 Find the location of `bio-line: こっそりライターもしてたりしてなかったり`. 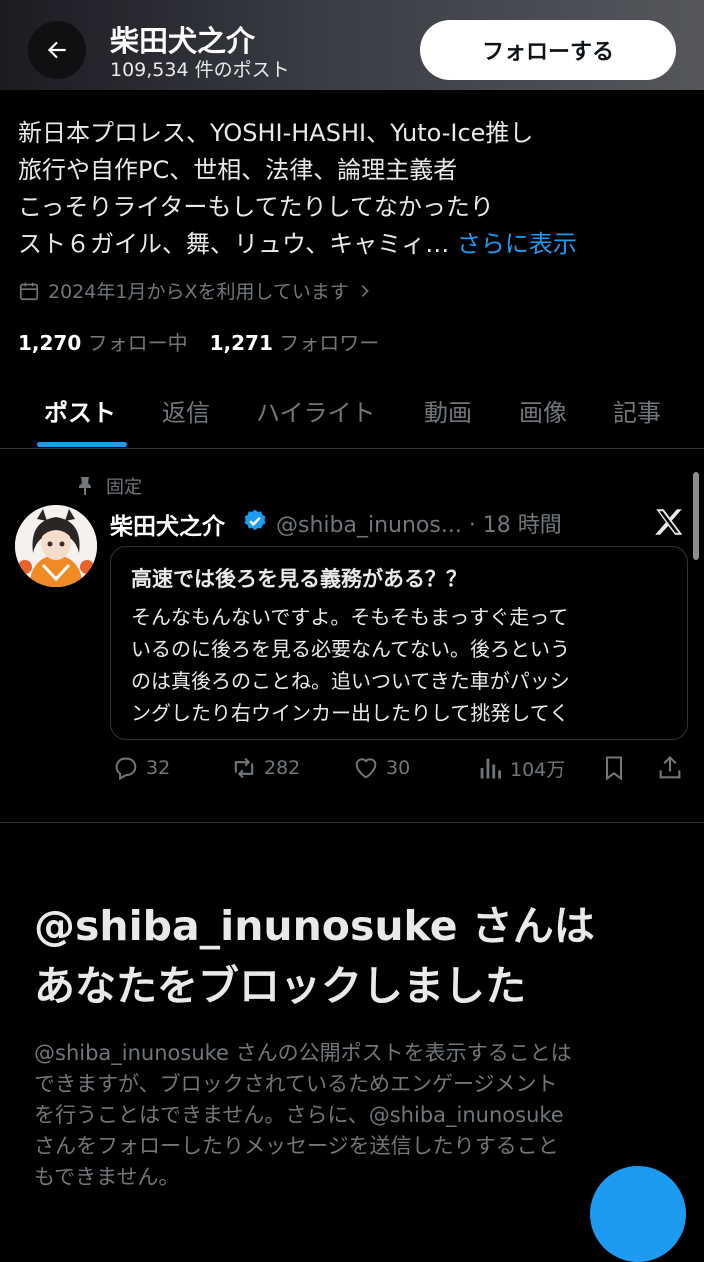

bio-line: こっそりライターもしてたりしてなかったり is located at coordinates (256, 207).